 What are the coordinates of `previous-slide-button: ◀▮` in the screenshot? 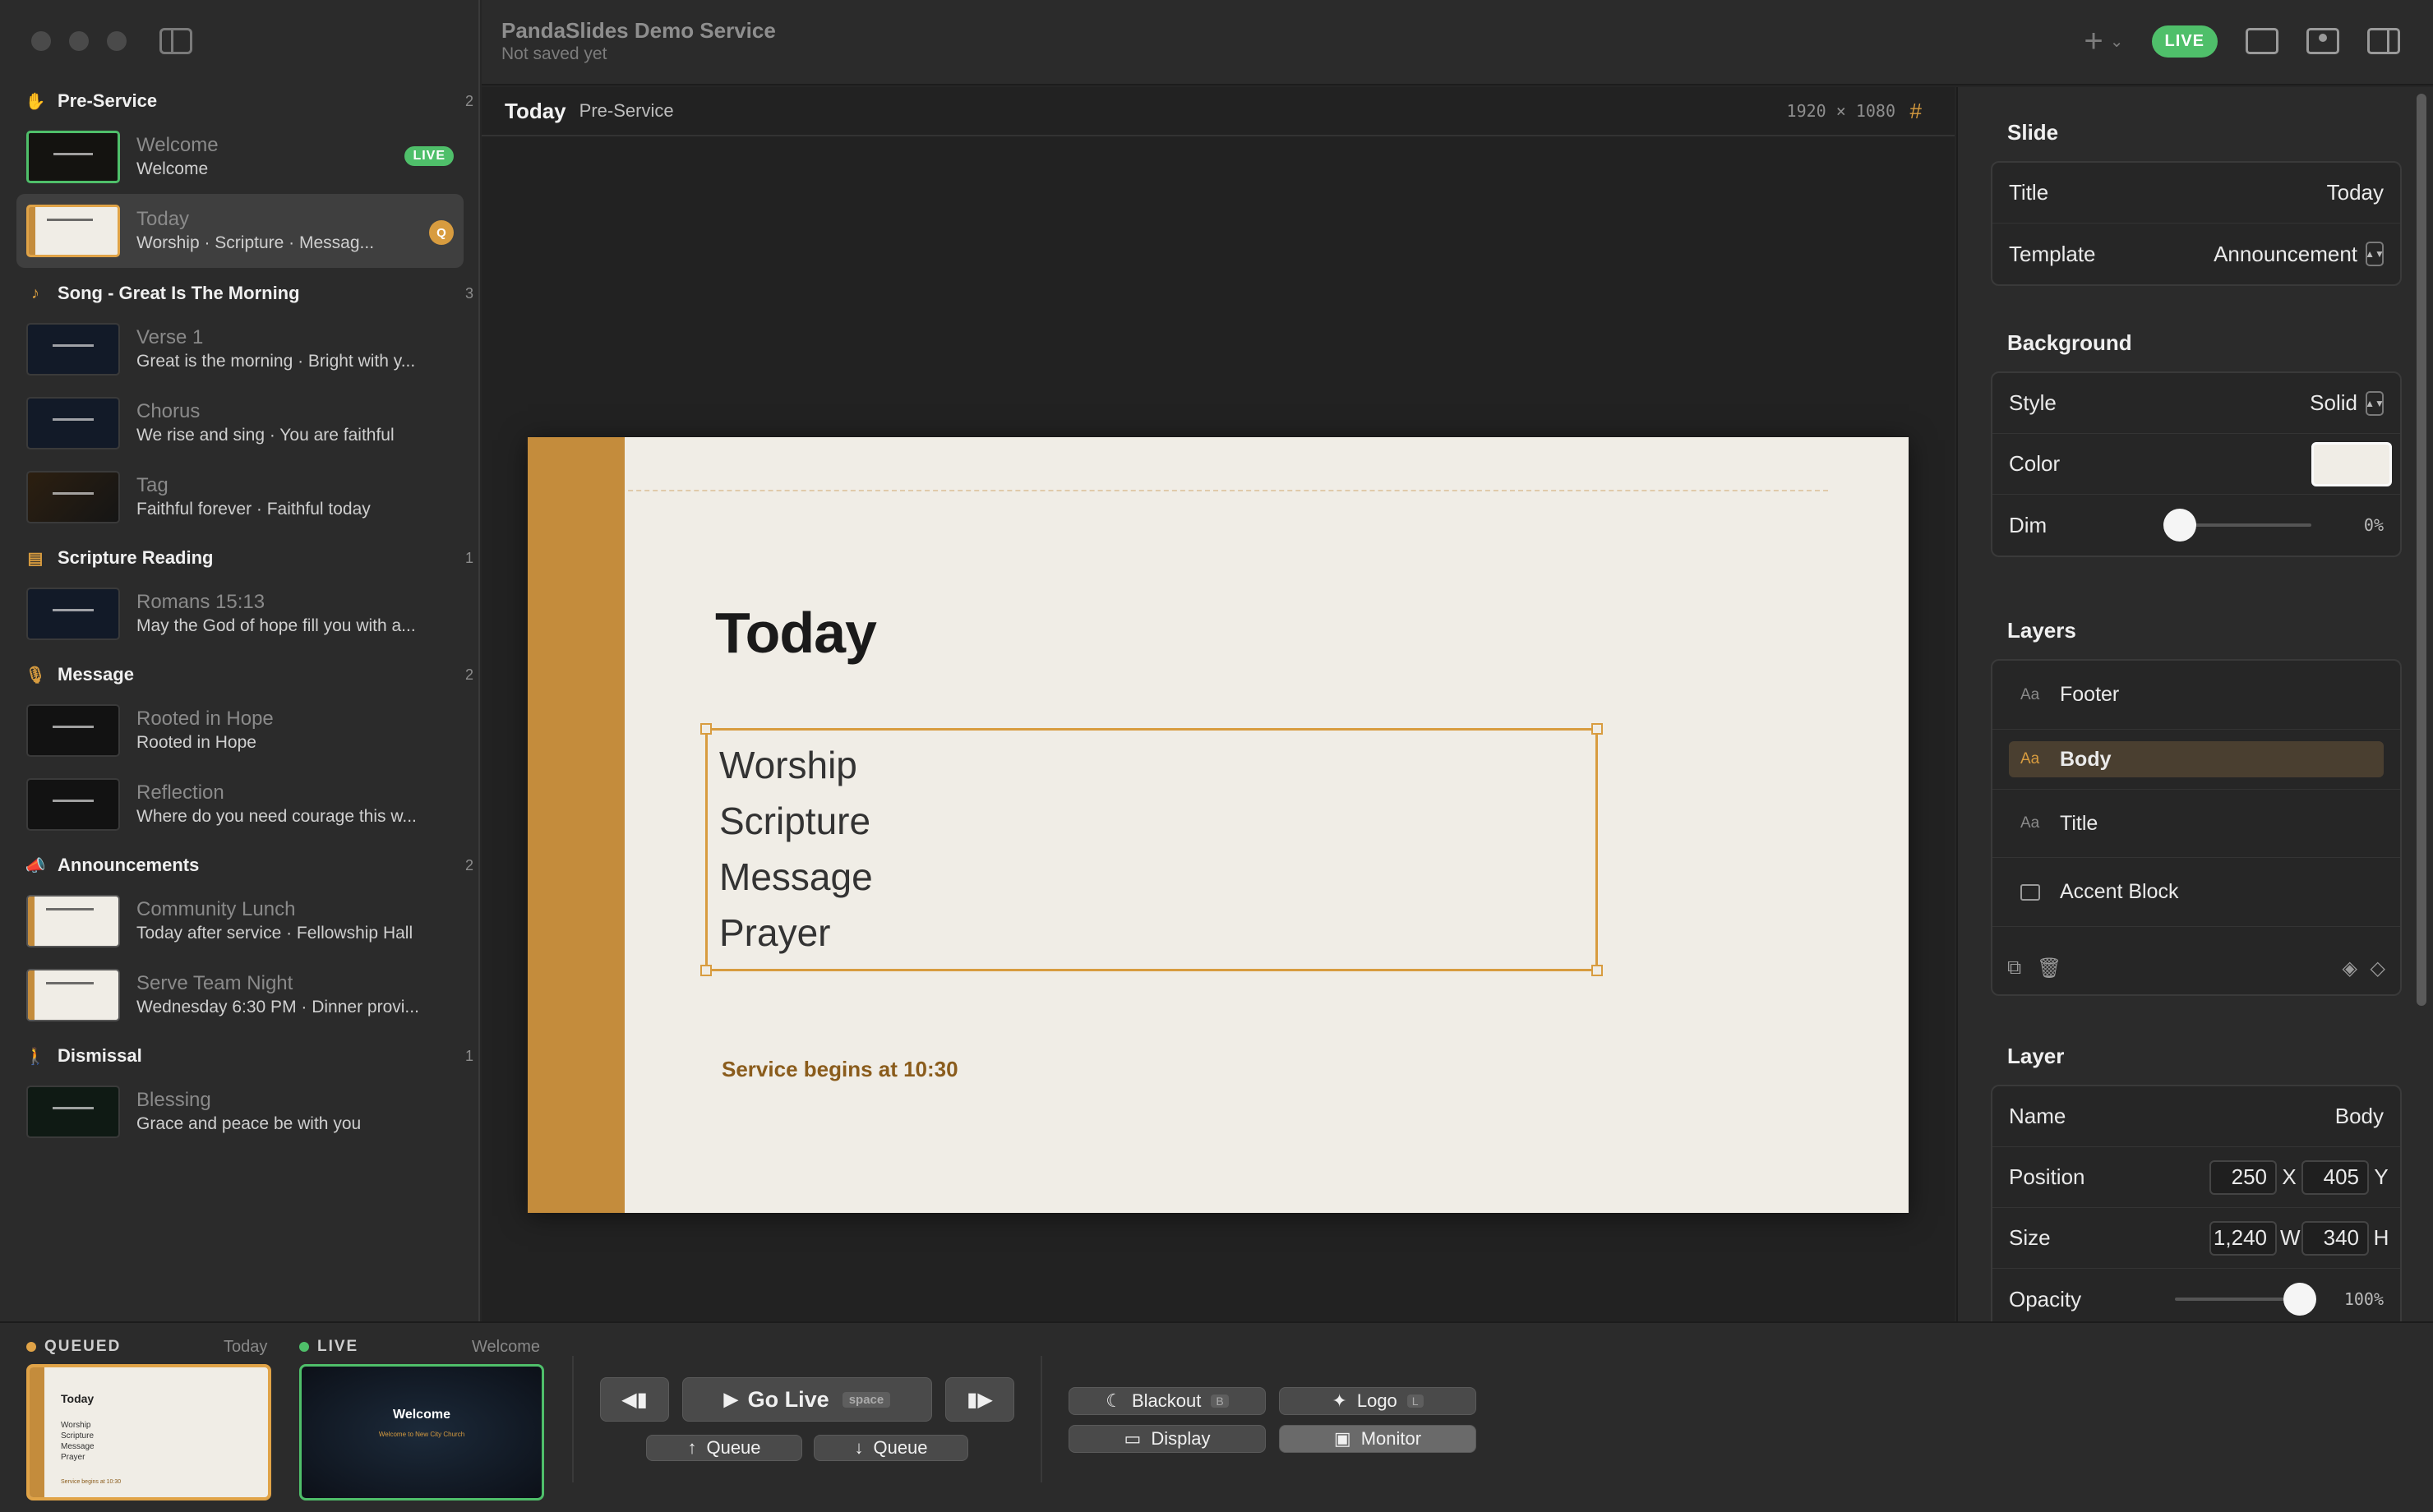 It's located at (634, 1399).